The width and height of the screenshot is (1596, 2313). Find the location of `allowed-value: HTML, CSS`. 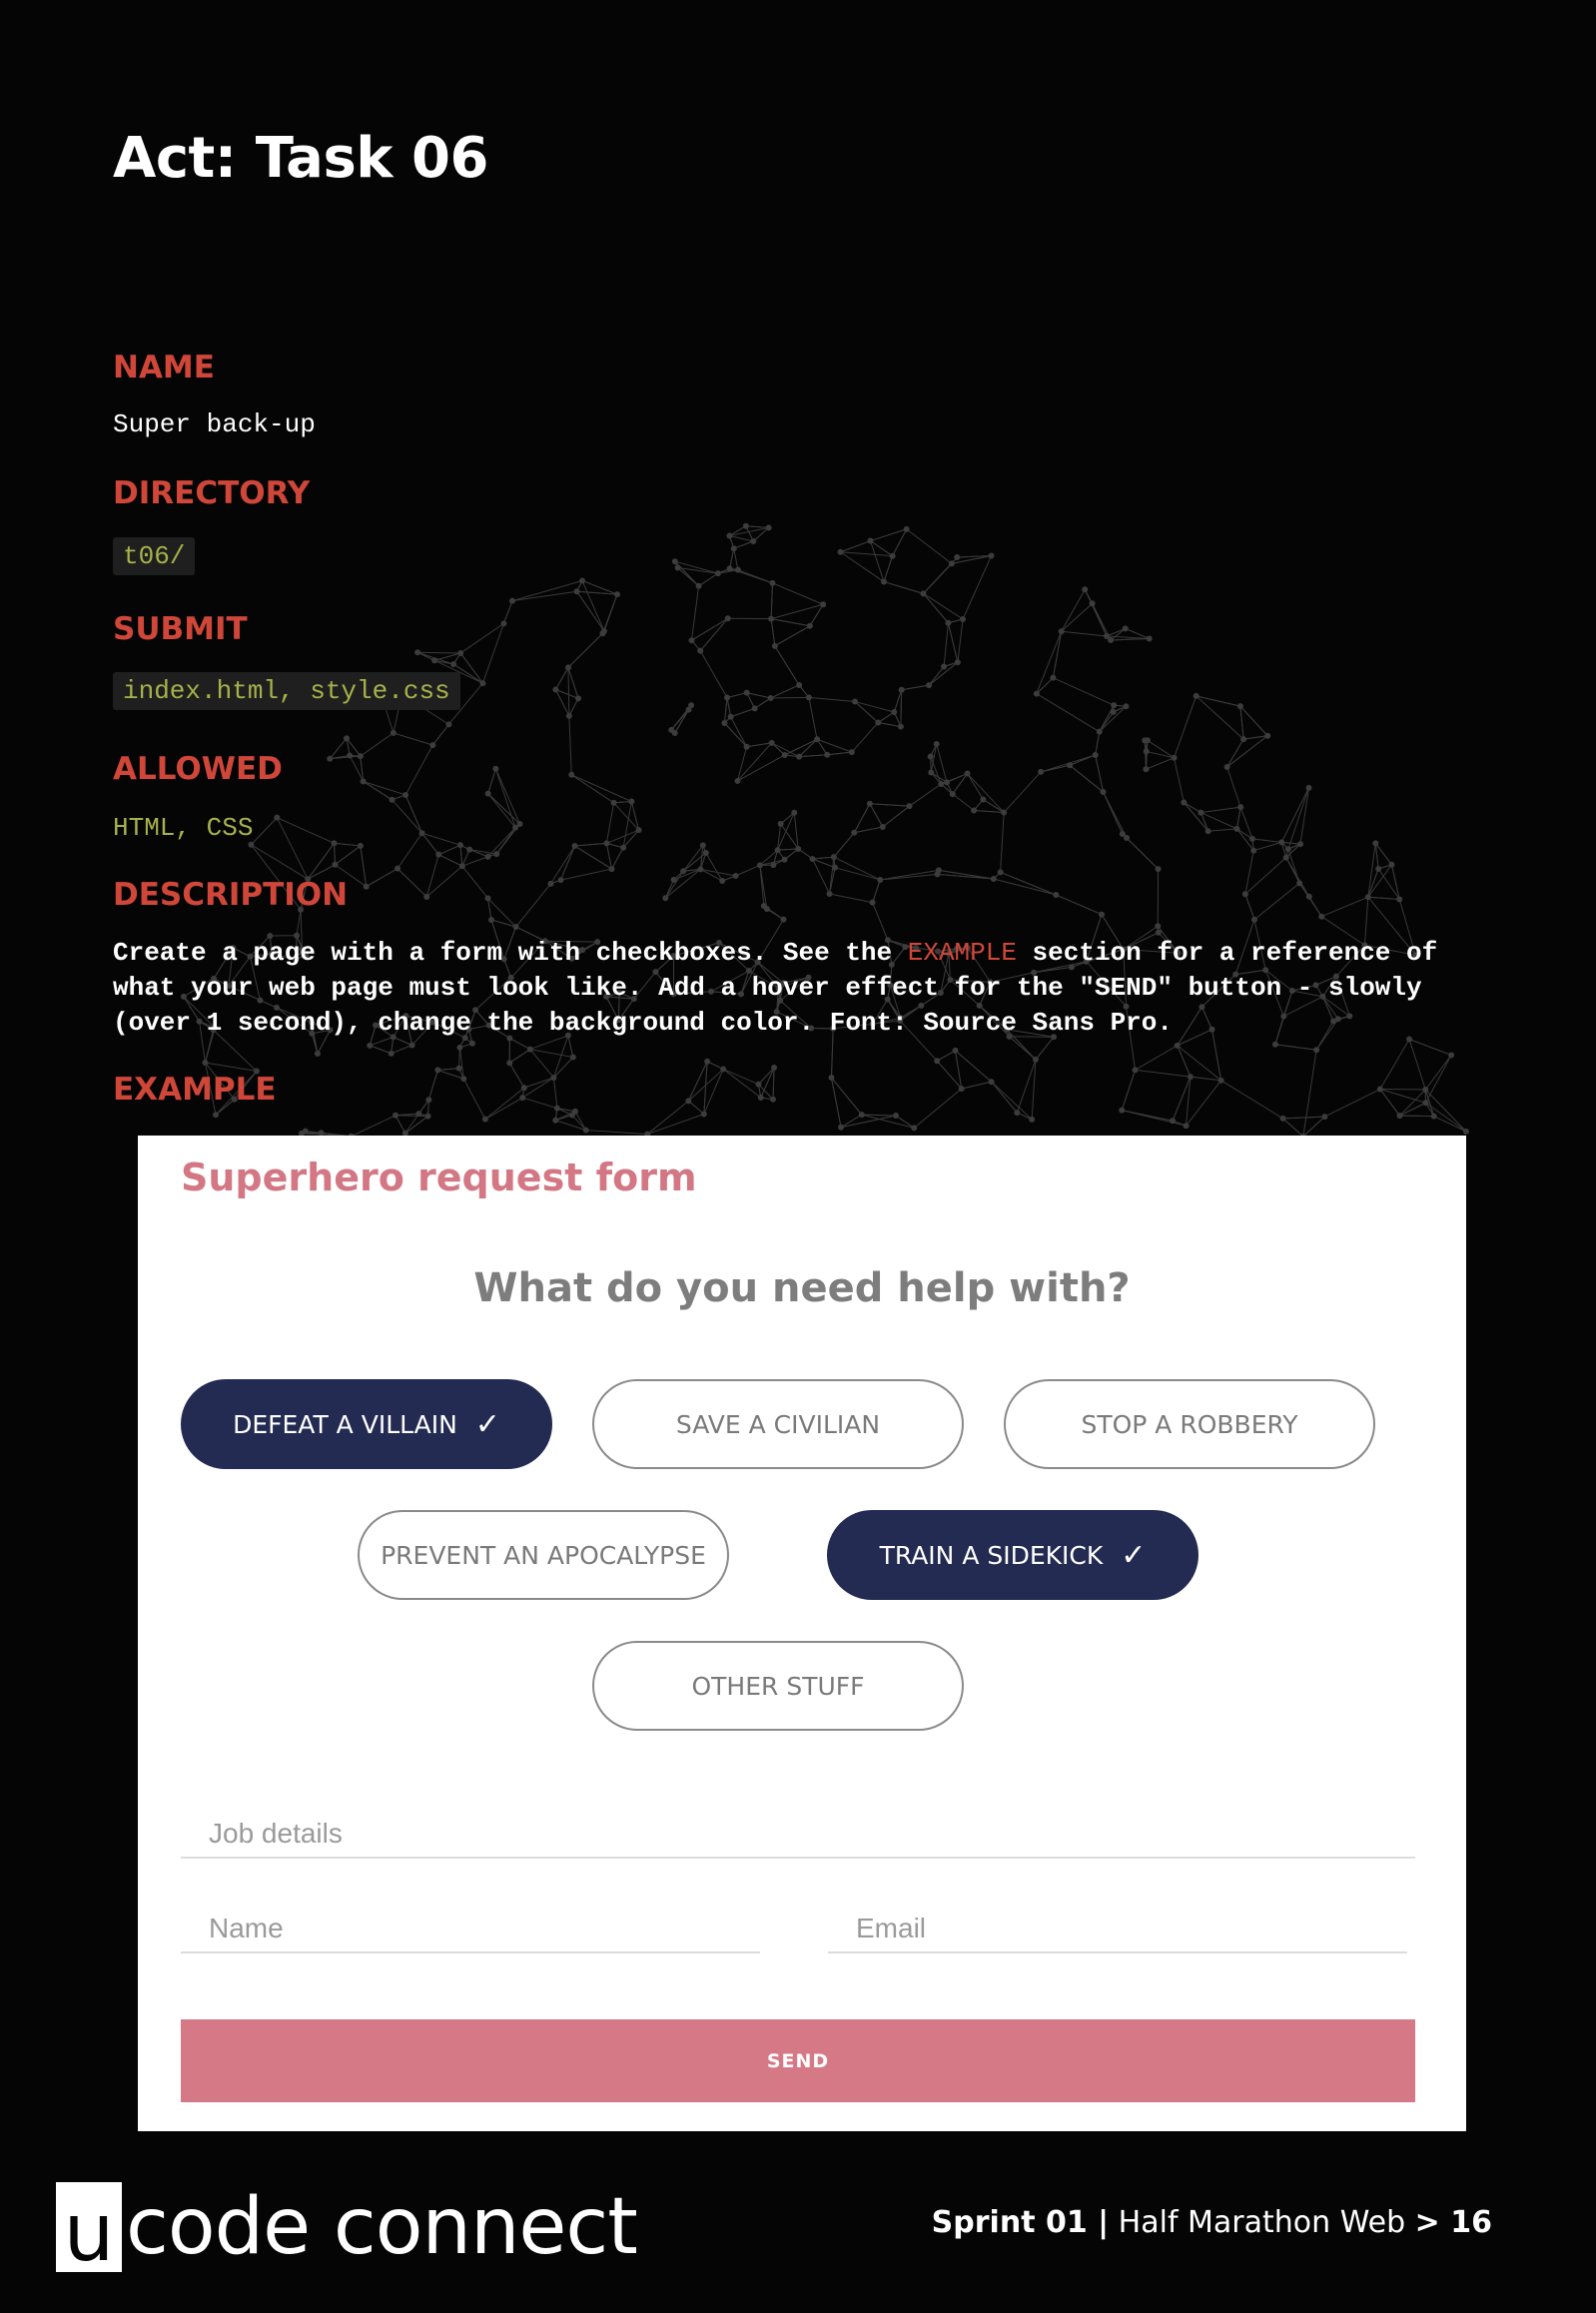

allowed-value: HTML, CSS is located at coordinates (183, 828).